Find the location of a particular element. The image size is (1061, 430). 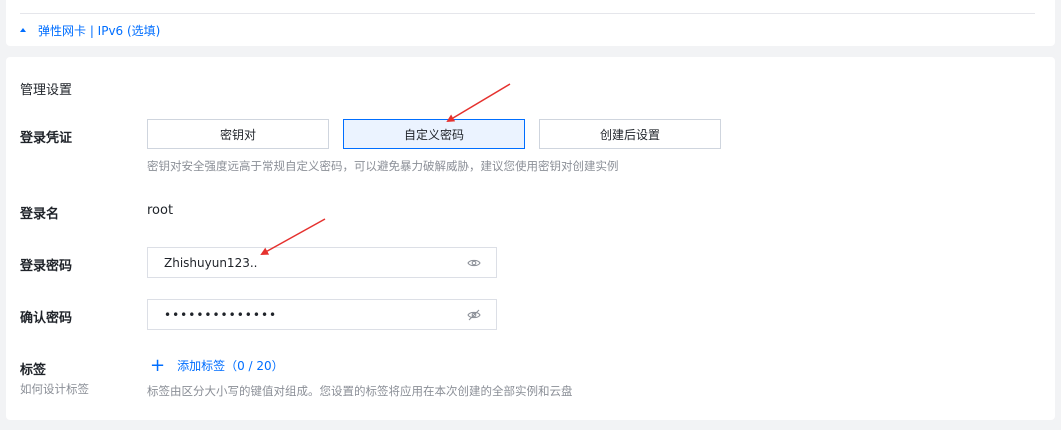

tags-help-link: 如何设计标签 is located at coordinates (54, 389).